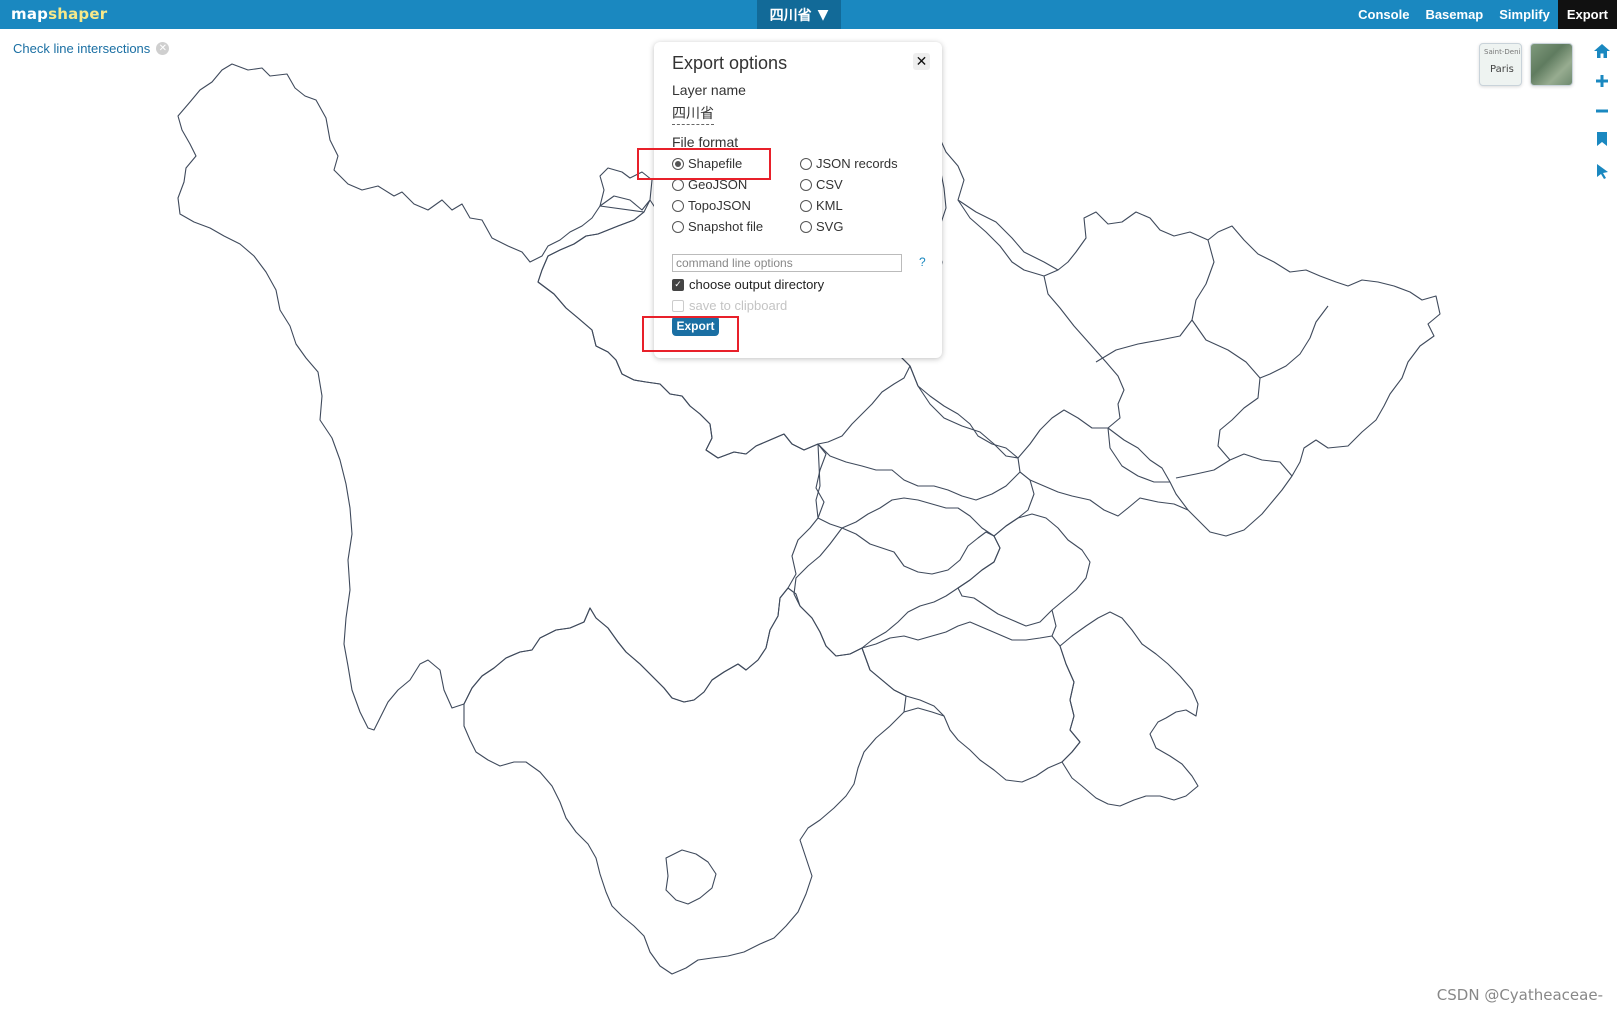 This screenshot has height=1009, width=1617. Describe the element at coordinates (1383, 14) in the screenshot. I see `nav-console: Console` at that location.